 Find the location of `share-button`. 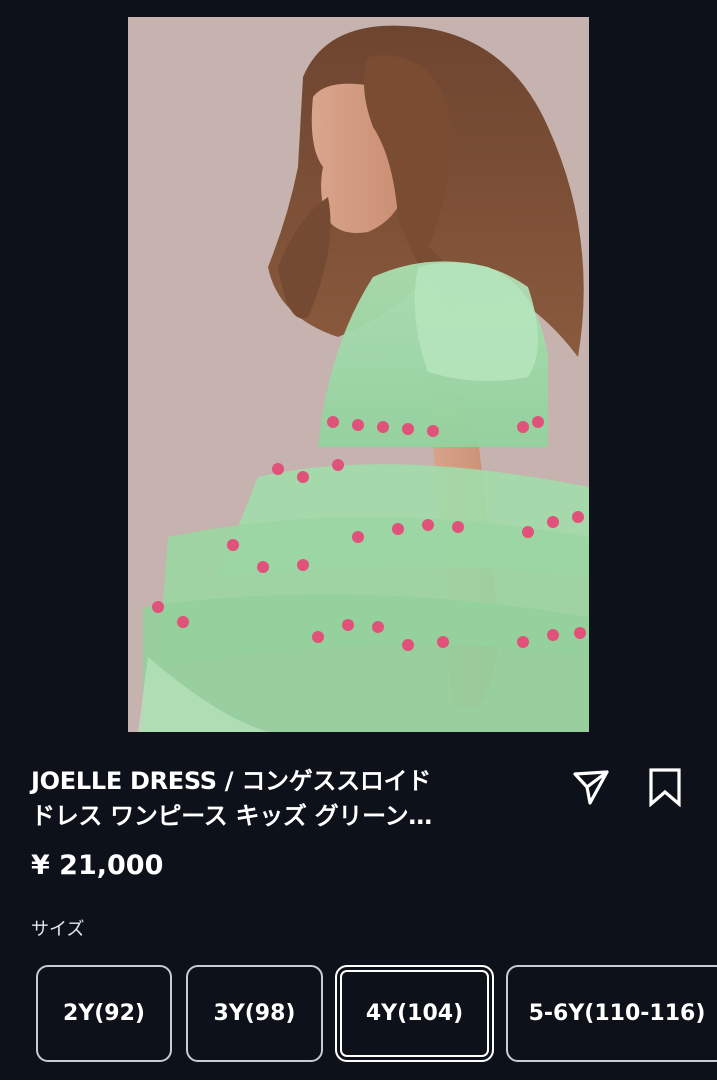

share-button is located at coordinates (591, 787).